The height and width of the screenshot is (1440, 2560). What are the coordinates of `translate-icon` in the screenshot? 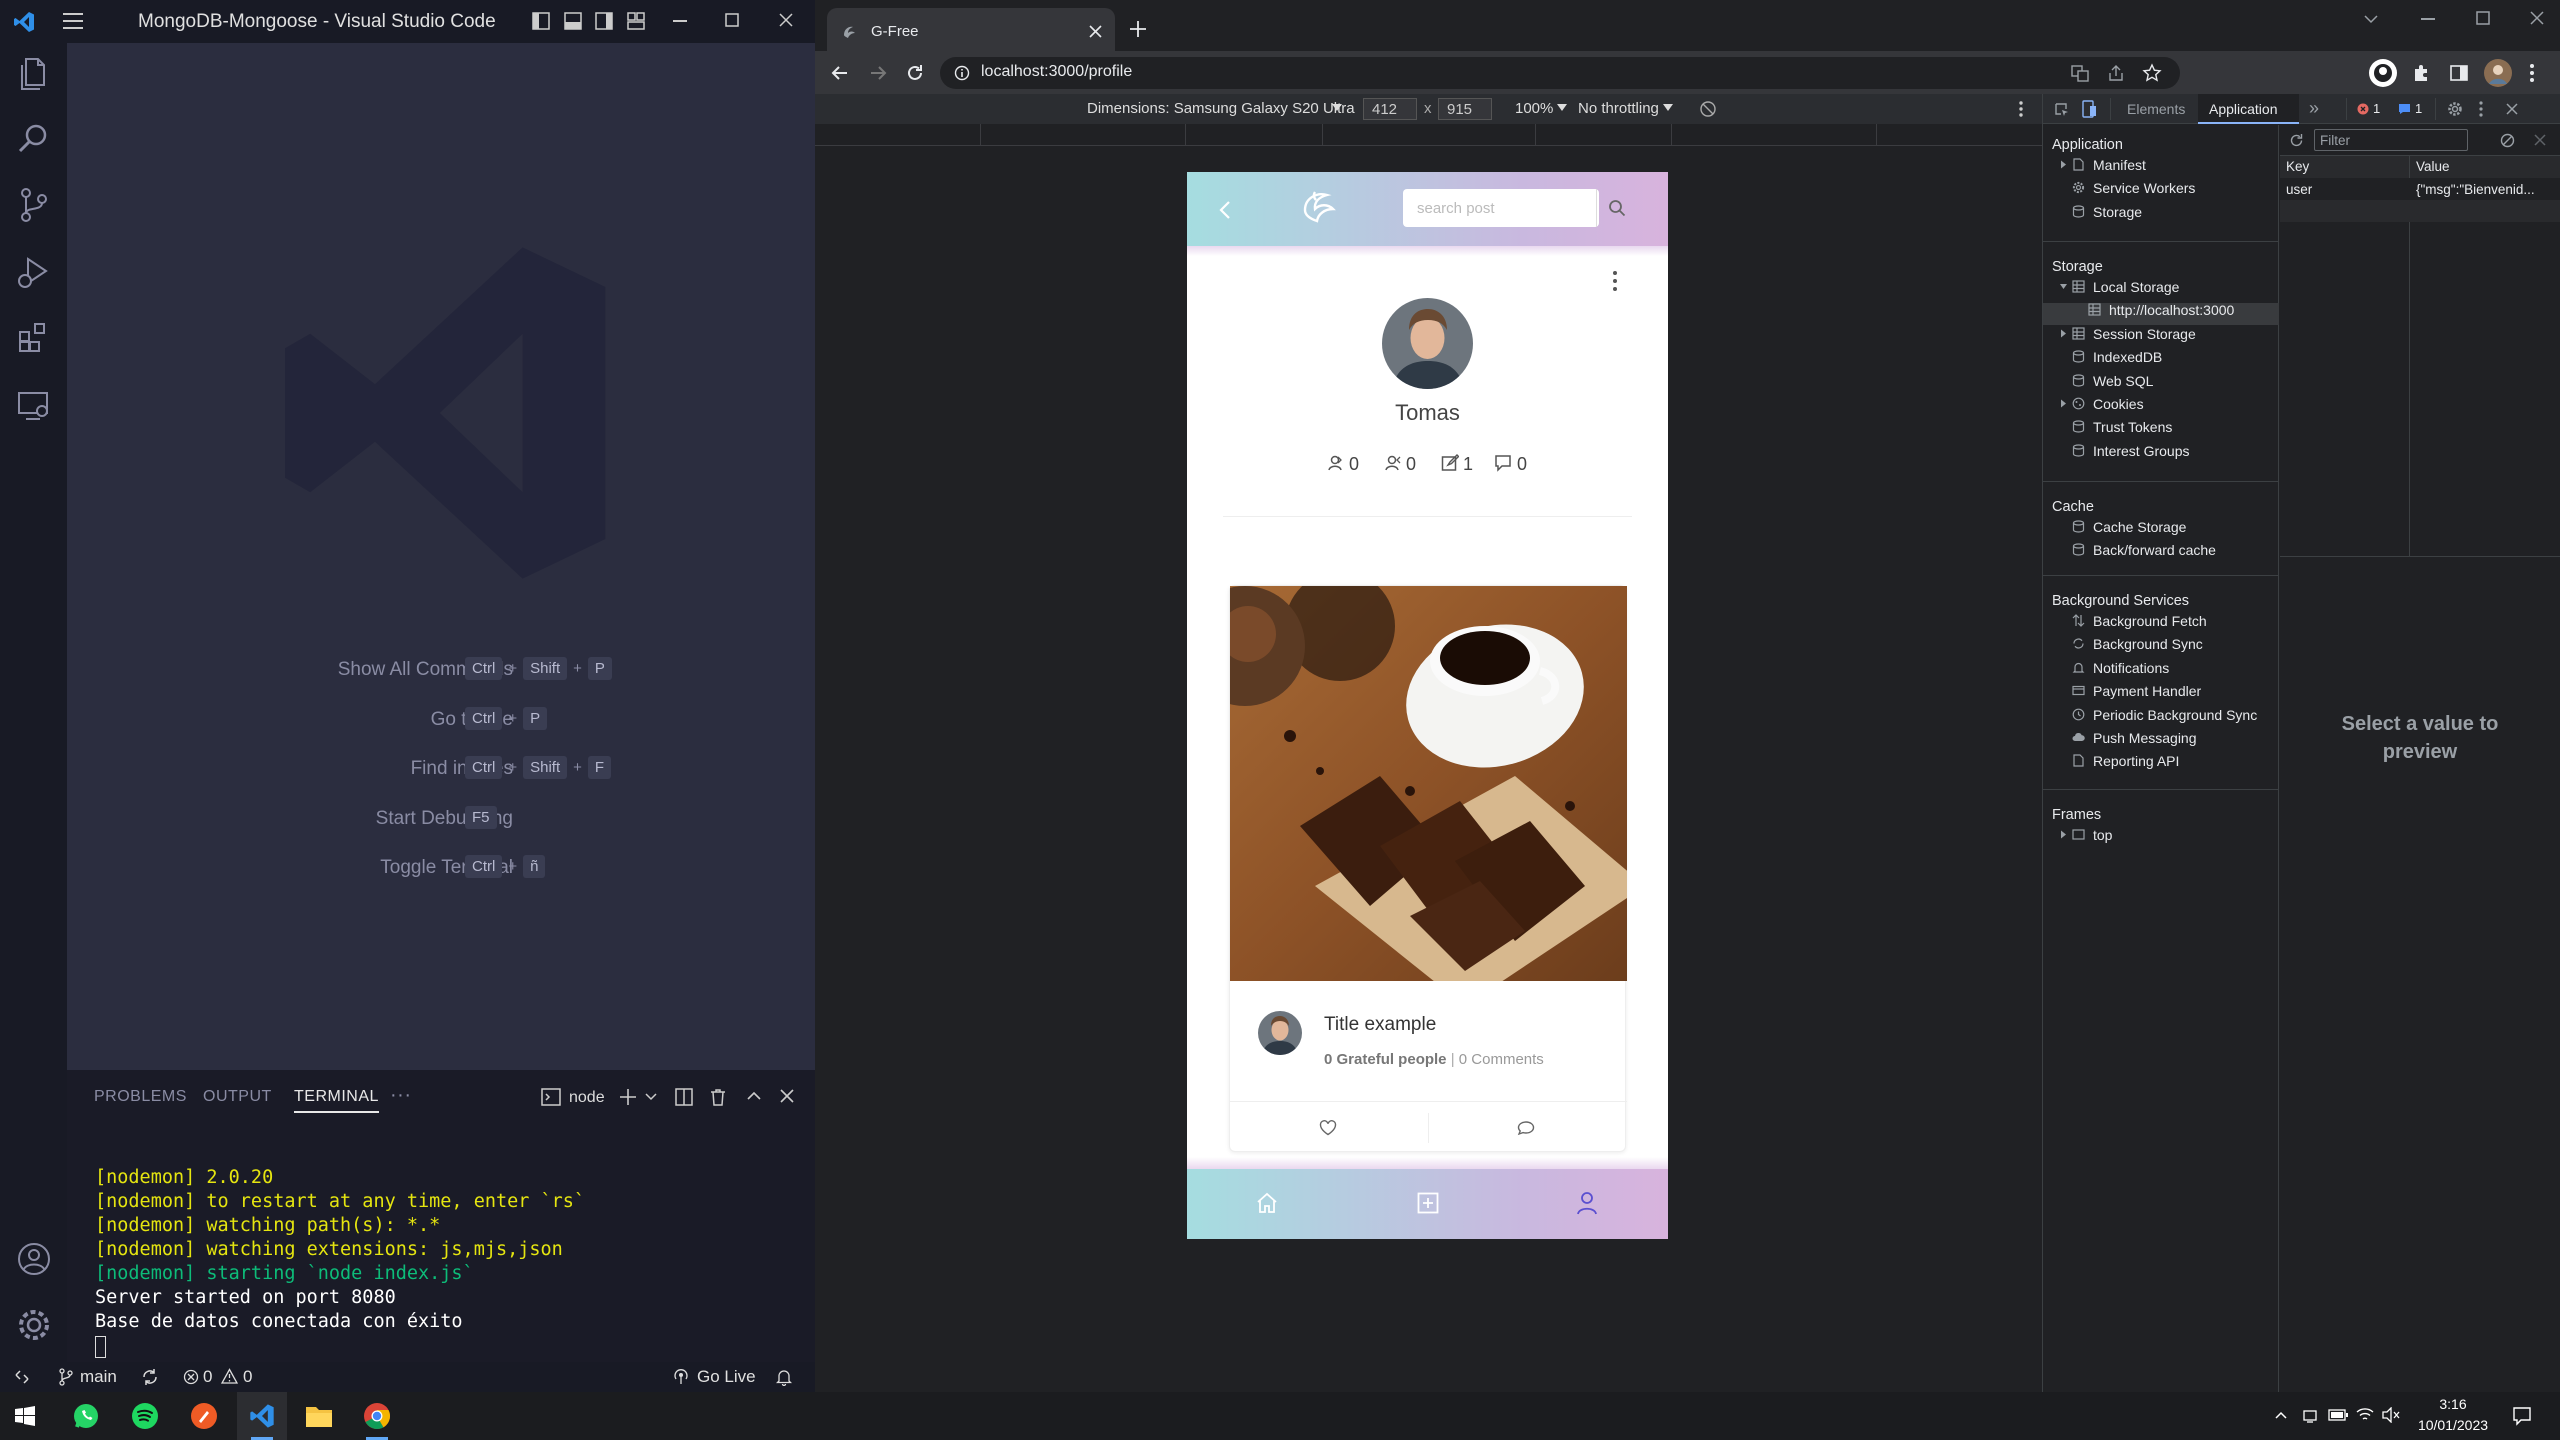 It's located at (2080, 73).